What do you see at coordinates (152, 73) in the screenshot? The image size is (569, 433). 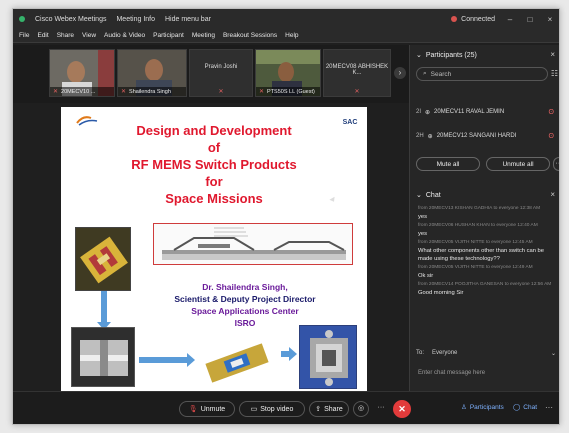 I see `video-tile: ✕ Shailendra Singh` at bounding box center [152, 73].